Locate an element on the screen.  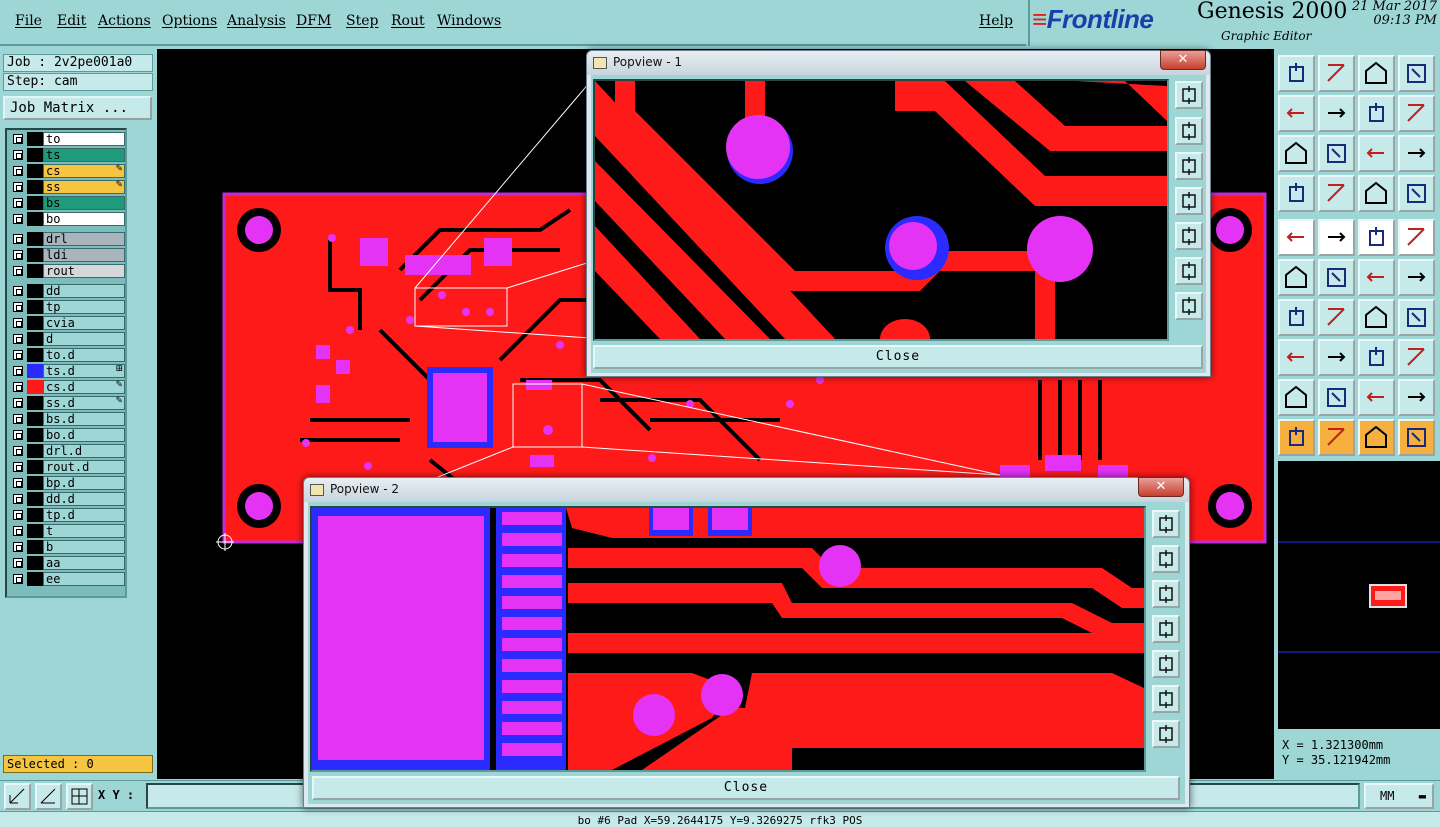
layer-name: dd is located at coordinates (84, 291).